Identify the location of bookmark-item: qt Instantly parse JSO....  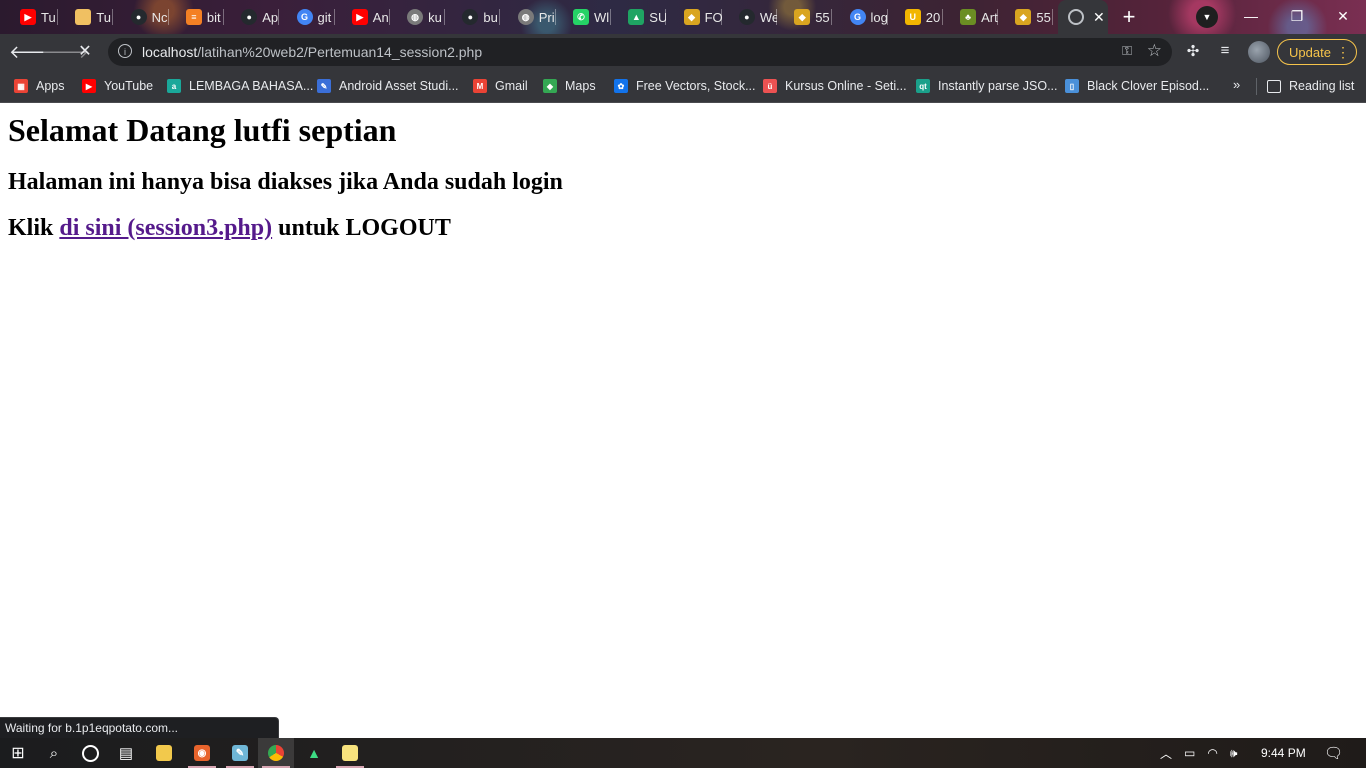
(987, 86).